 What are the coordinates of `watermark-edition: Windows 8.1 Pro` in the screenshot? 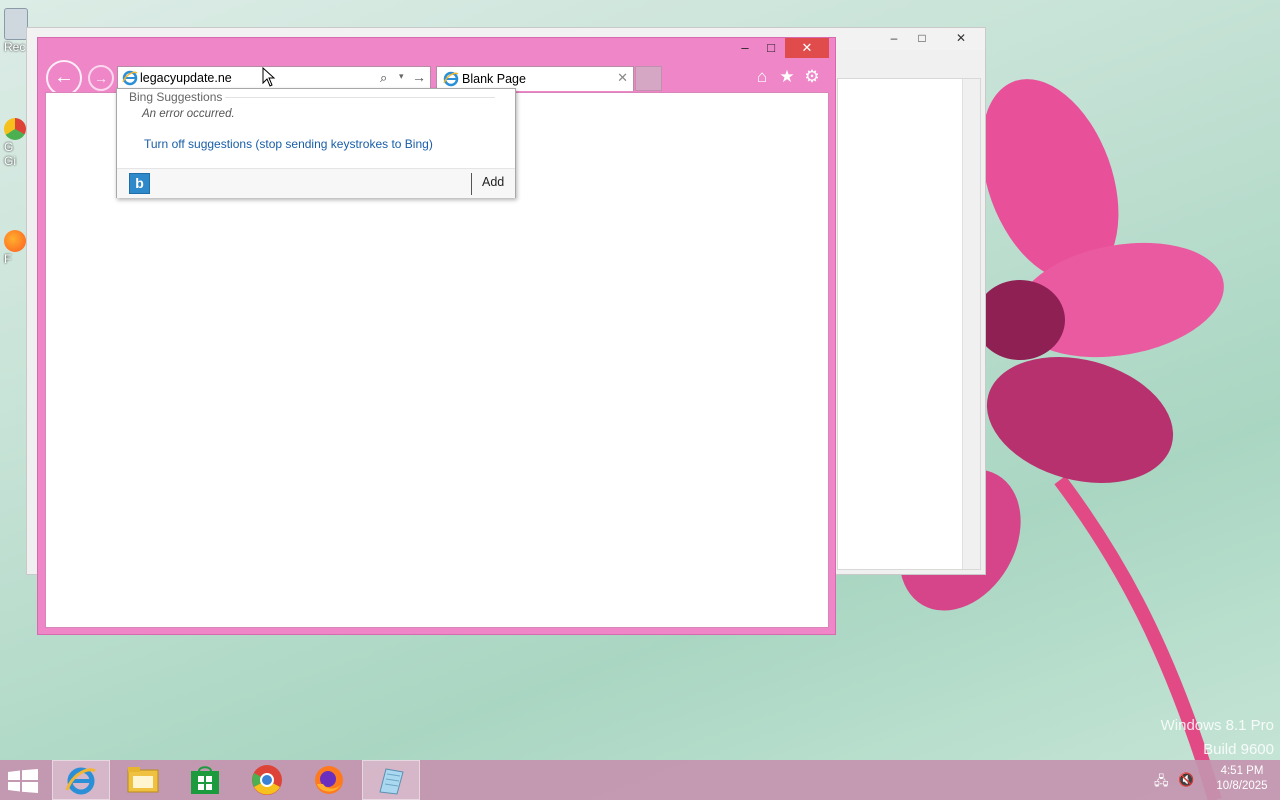 It's located at (1217, 725).